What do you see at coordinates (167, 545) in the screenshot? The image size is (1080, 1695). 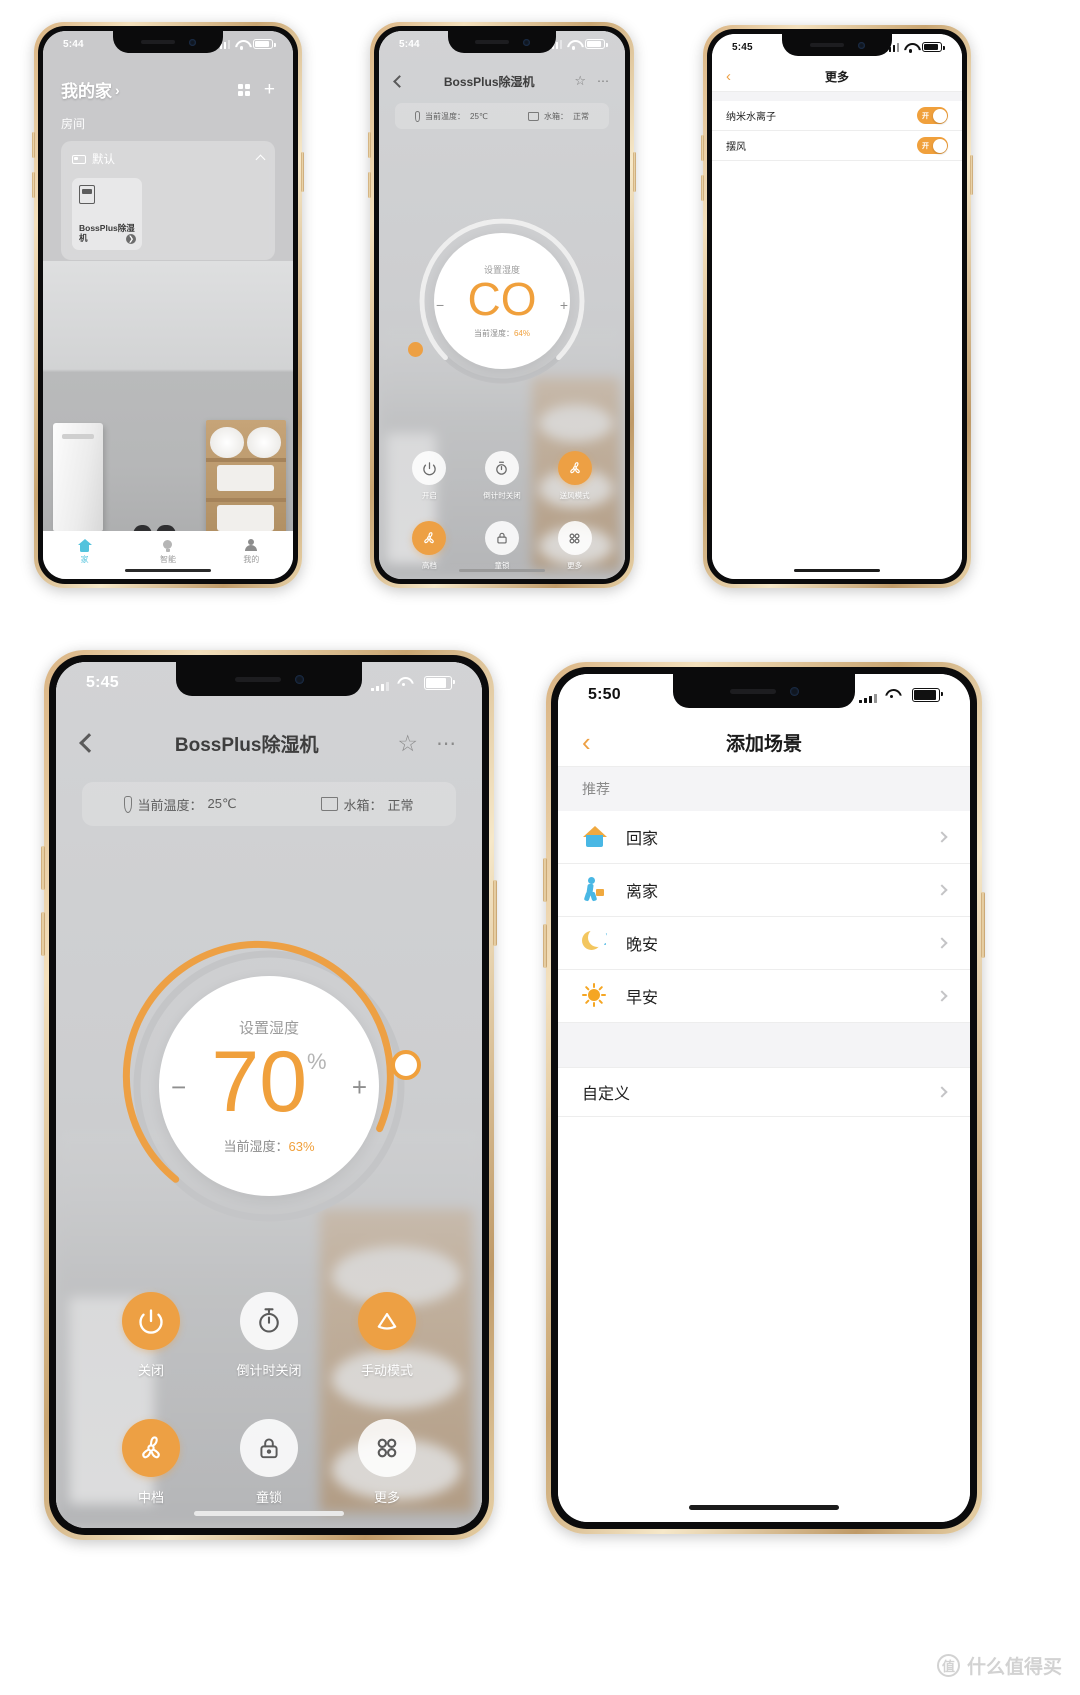 I see `bulb-icon` at bounding box center [167, 545].